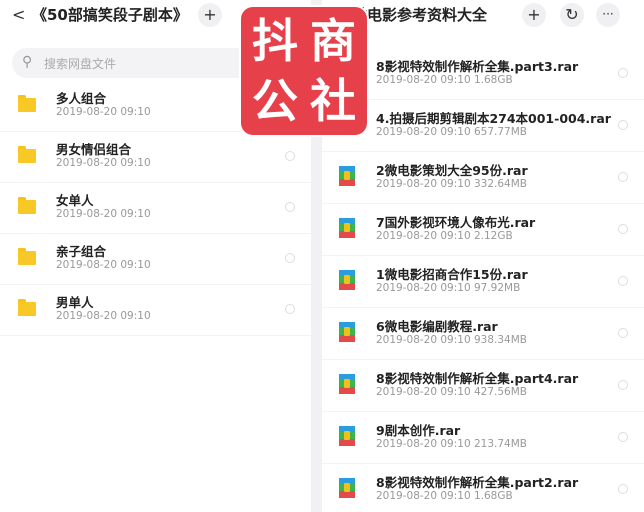  Describe the element at coordinates (80, 64) in the screenshot. I see `search-placeholder: 搜索网盘文件` at that location.